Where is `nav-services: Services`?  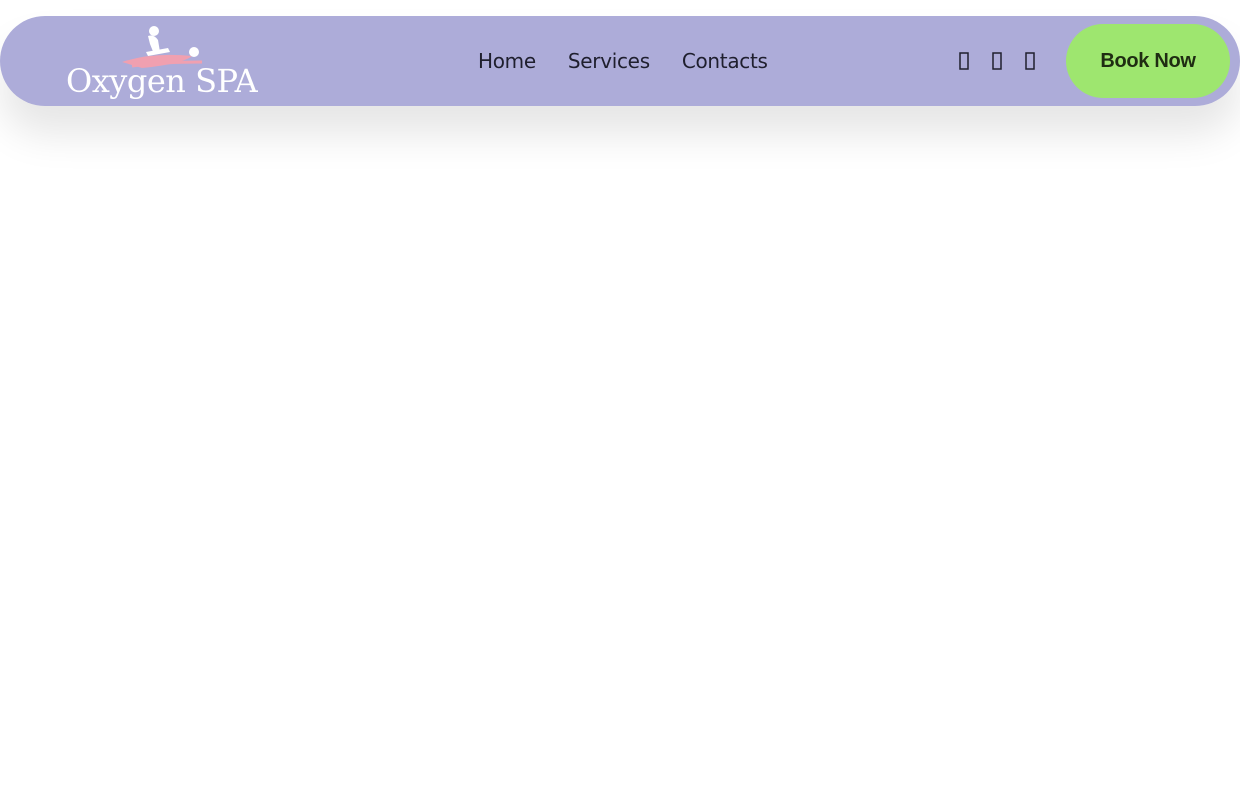 nav-services: Services is located at coordinates (609, 61).